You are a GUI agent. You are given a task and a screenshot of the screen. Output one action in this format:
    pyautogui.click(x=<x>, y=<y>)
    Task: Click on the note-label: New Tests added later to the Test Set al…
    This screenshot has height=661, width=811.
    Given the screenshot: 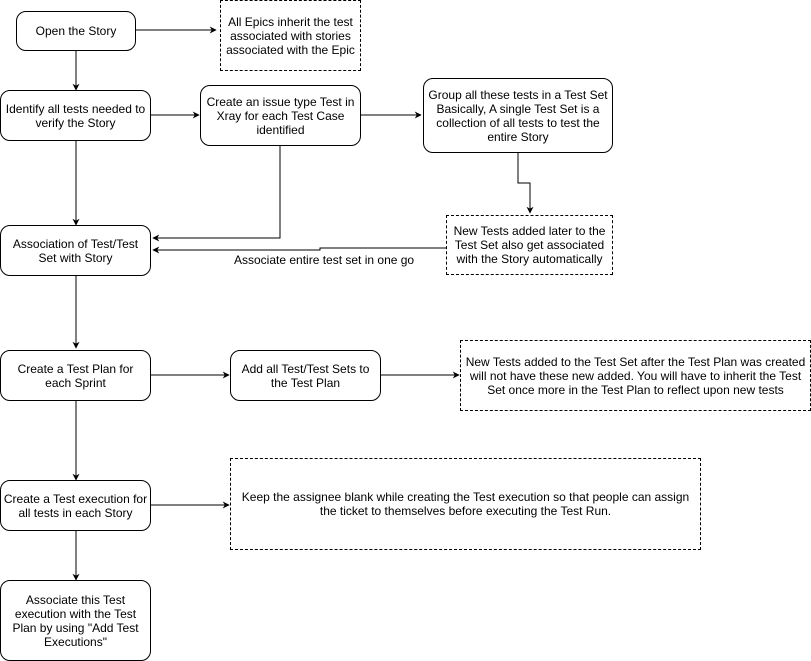 What is the action you would take?
    pyautogui.click(x=529, y=245)
    